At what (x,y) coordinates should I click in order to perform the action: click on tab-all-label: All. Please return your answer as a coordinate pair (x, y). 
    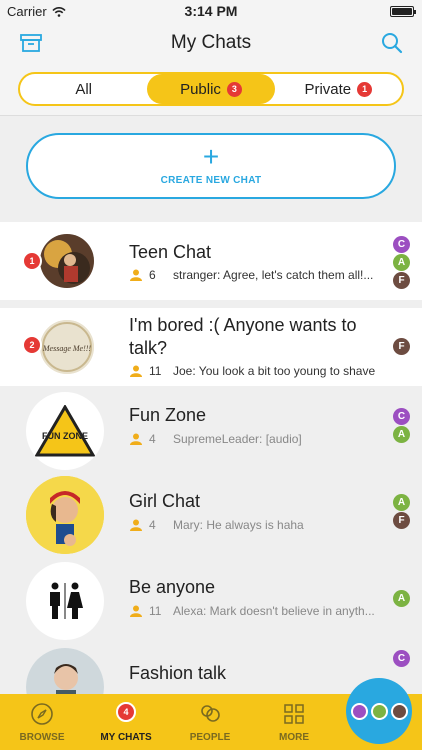
    Looking at the image, I should click on (83, 89).